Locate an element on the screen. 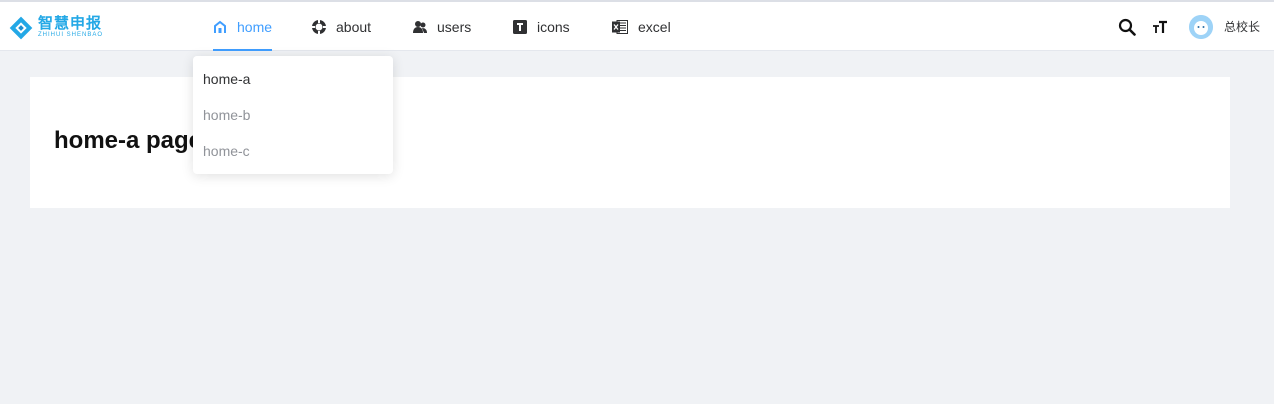 The height and width of the screenshot is (404, 1274). nav-home: home is located at coordinates (243, 26).